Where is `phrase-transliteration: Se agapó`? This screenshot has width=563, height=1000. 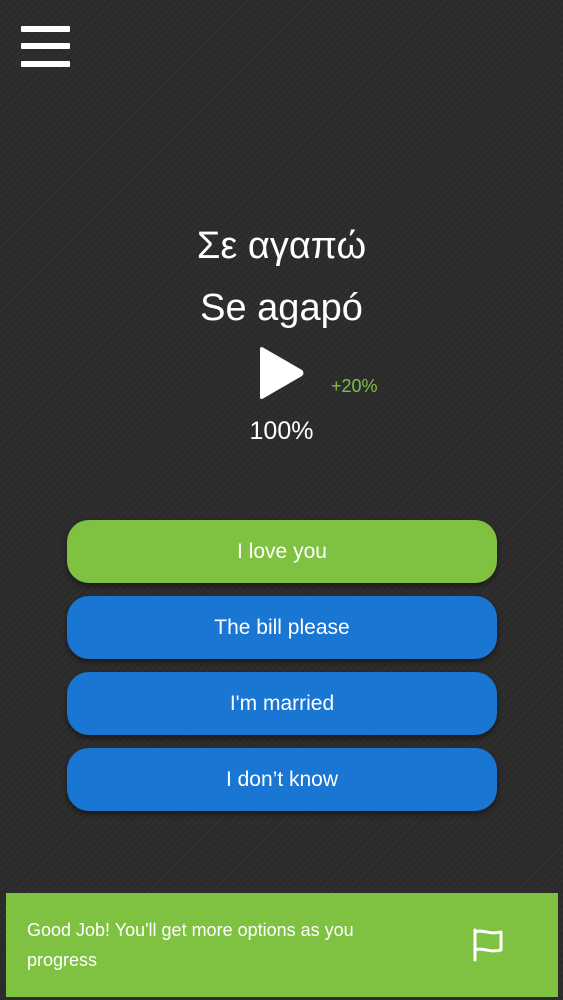
phrase-transliteration: Se agapó is located at coordinates (281, 308).